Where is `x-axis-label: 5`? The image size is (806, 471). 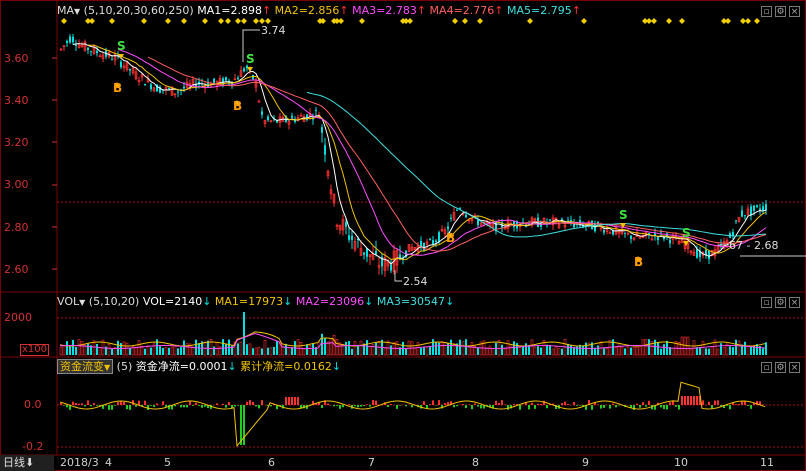
x-axis-label: 5 is located at coordinates (167, 462).